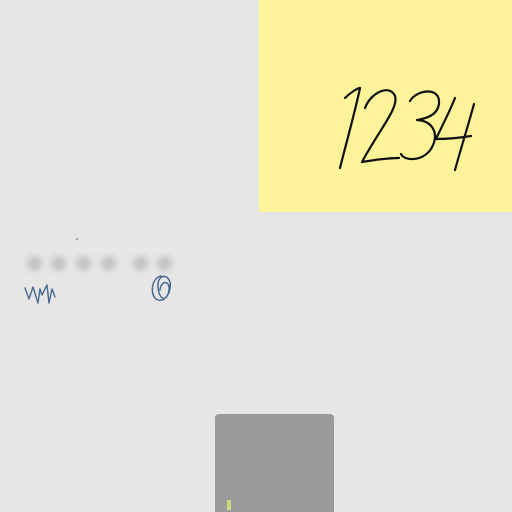  Describe the element at coordinates (407, 129) in the screenshot. I see `handwritten-code` at that location.